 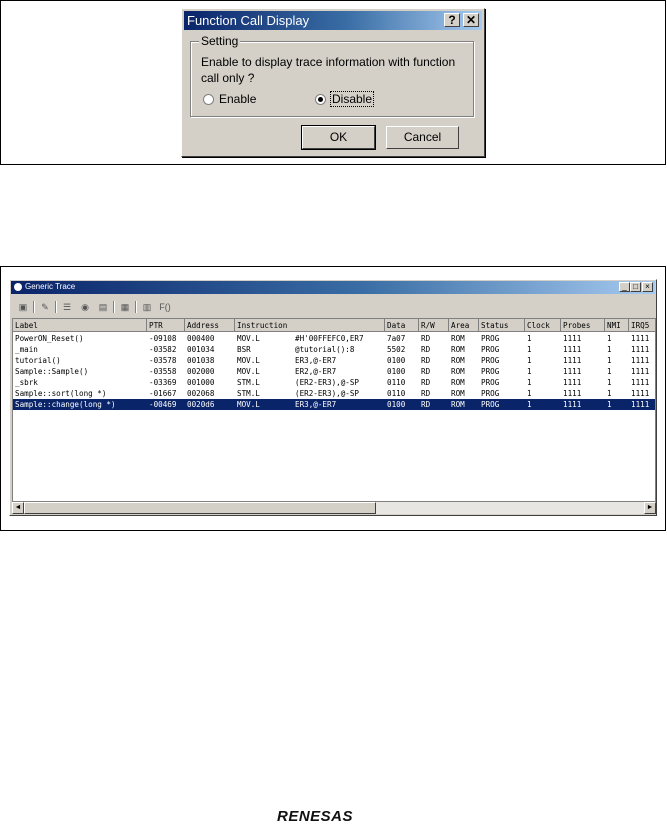 What do you see at coordinates (85, 307) in the screenshot?
I see `record-icon: ◉` at bounding box center [85, 307].